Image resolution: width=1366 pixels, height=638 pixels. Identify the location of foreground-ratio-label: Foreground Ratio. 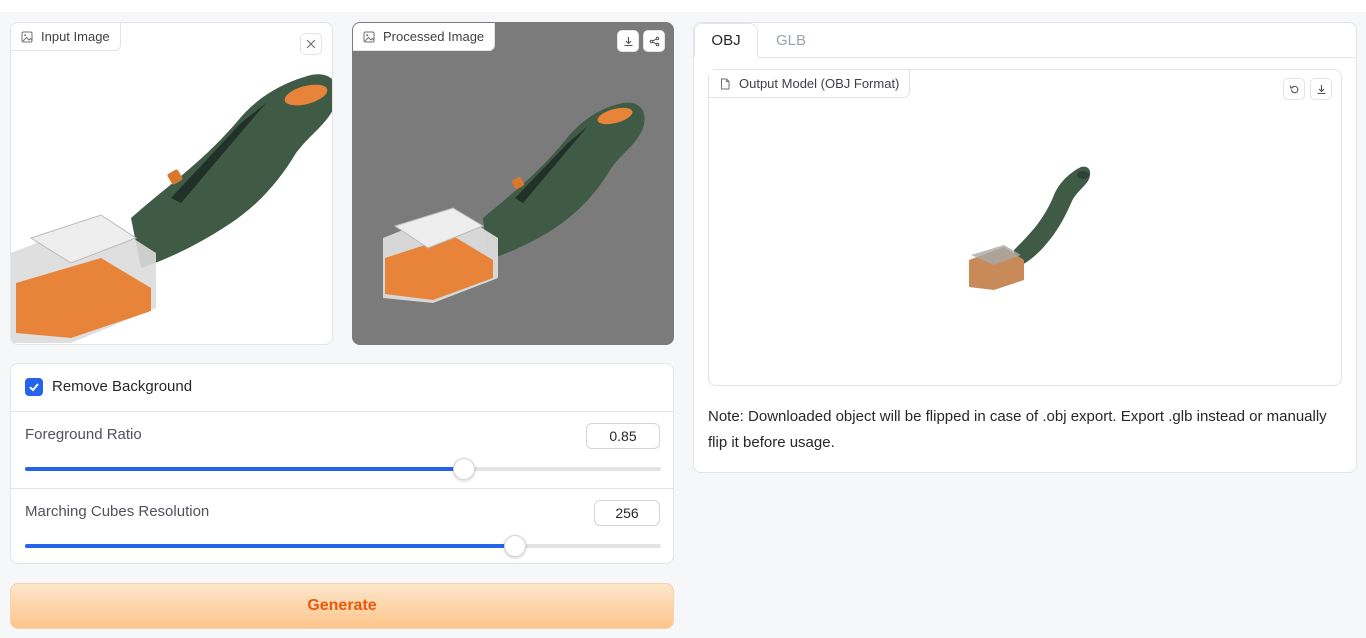
(83, 434).